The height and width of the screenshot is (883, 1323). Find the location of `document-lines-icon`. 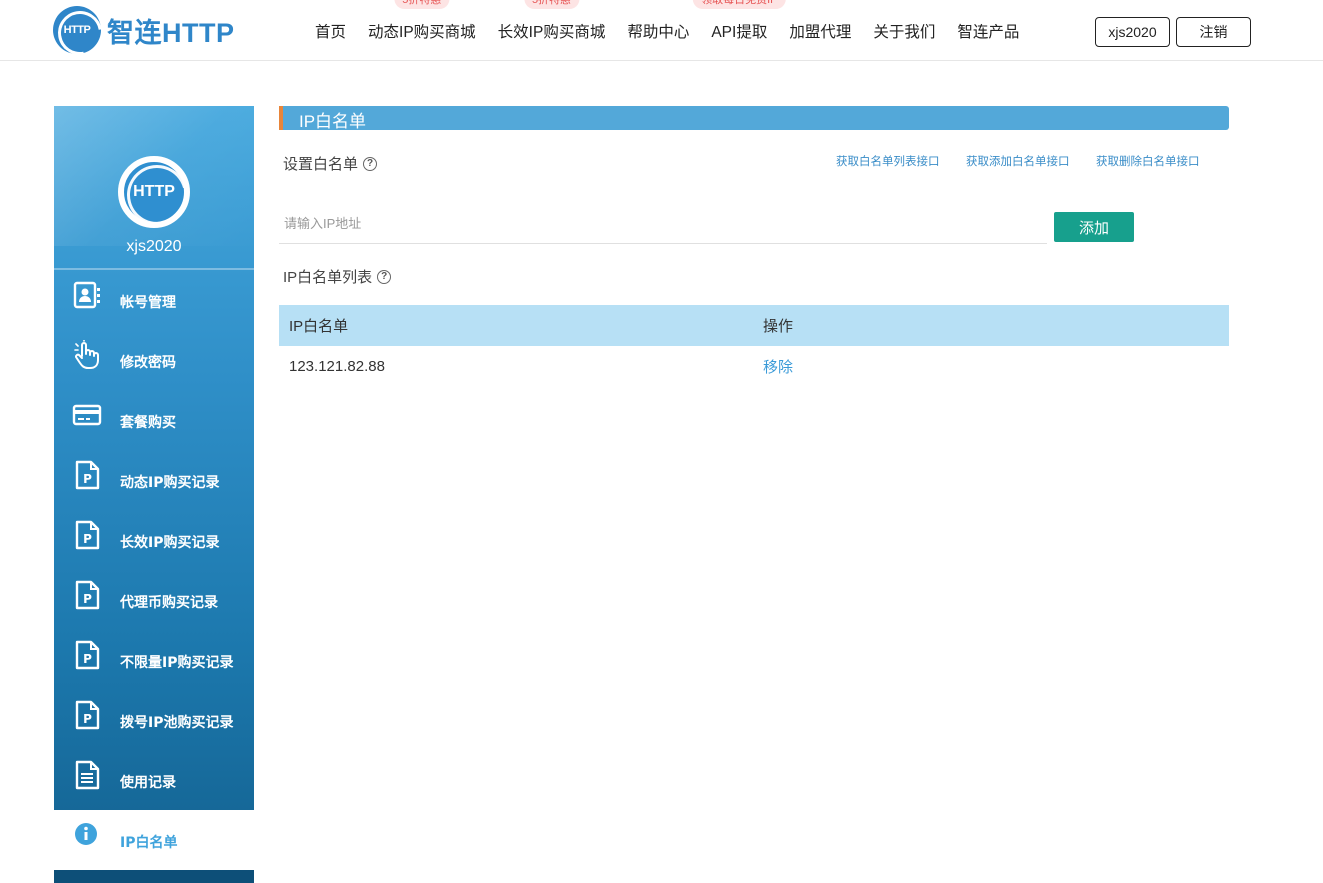

document-lines-icon is located at coordinates (87, 775).